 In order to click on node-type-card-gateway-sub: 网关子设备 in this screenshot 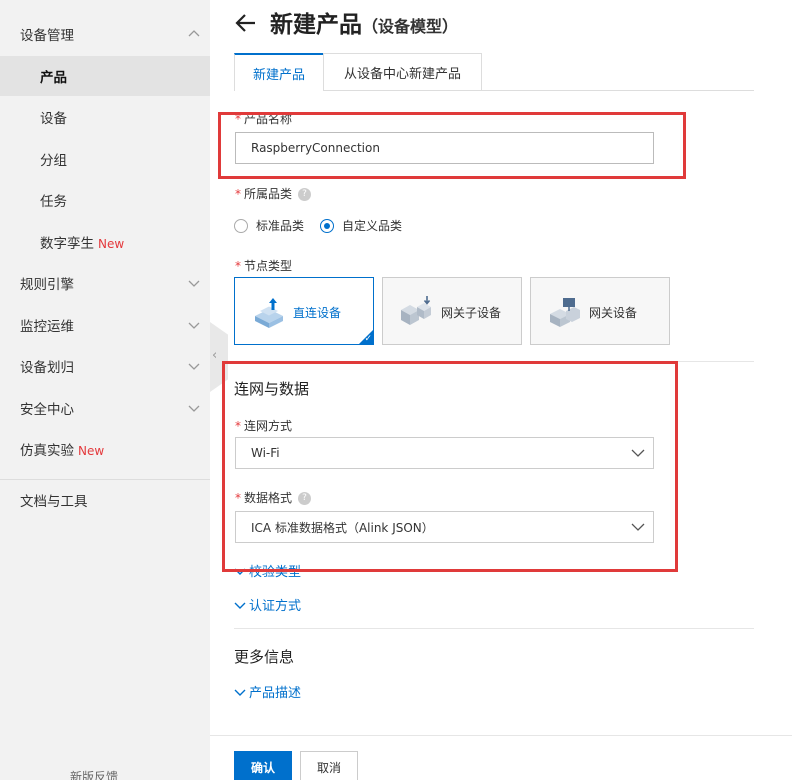, I will do `click(452, 311)`.